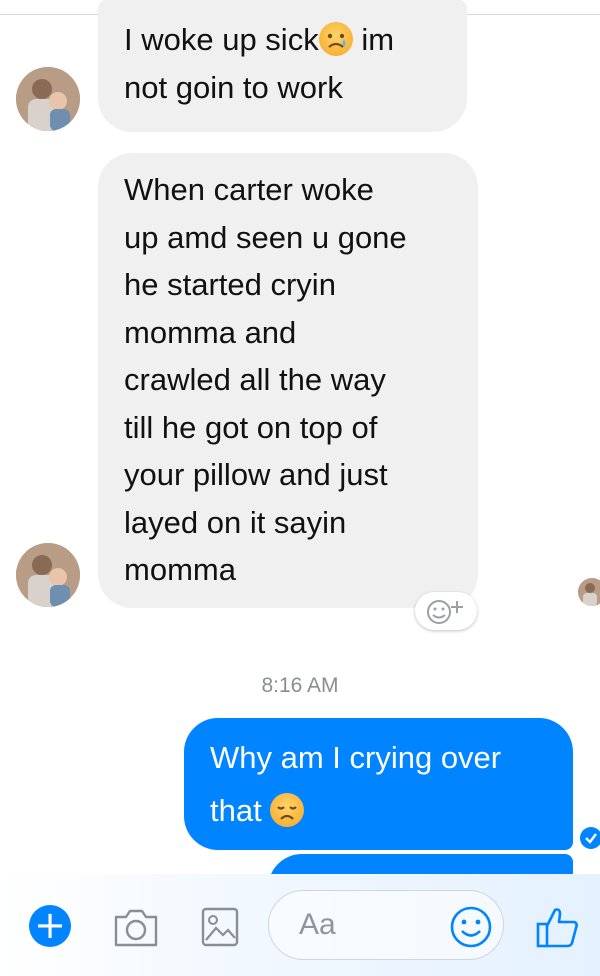  Describe the element at coordinates (356, 757) in the screenshot. I see `message-line: Why am I crying over` at that location.